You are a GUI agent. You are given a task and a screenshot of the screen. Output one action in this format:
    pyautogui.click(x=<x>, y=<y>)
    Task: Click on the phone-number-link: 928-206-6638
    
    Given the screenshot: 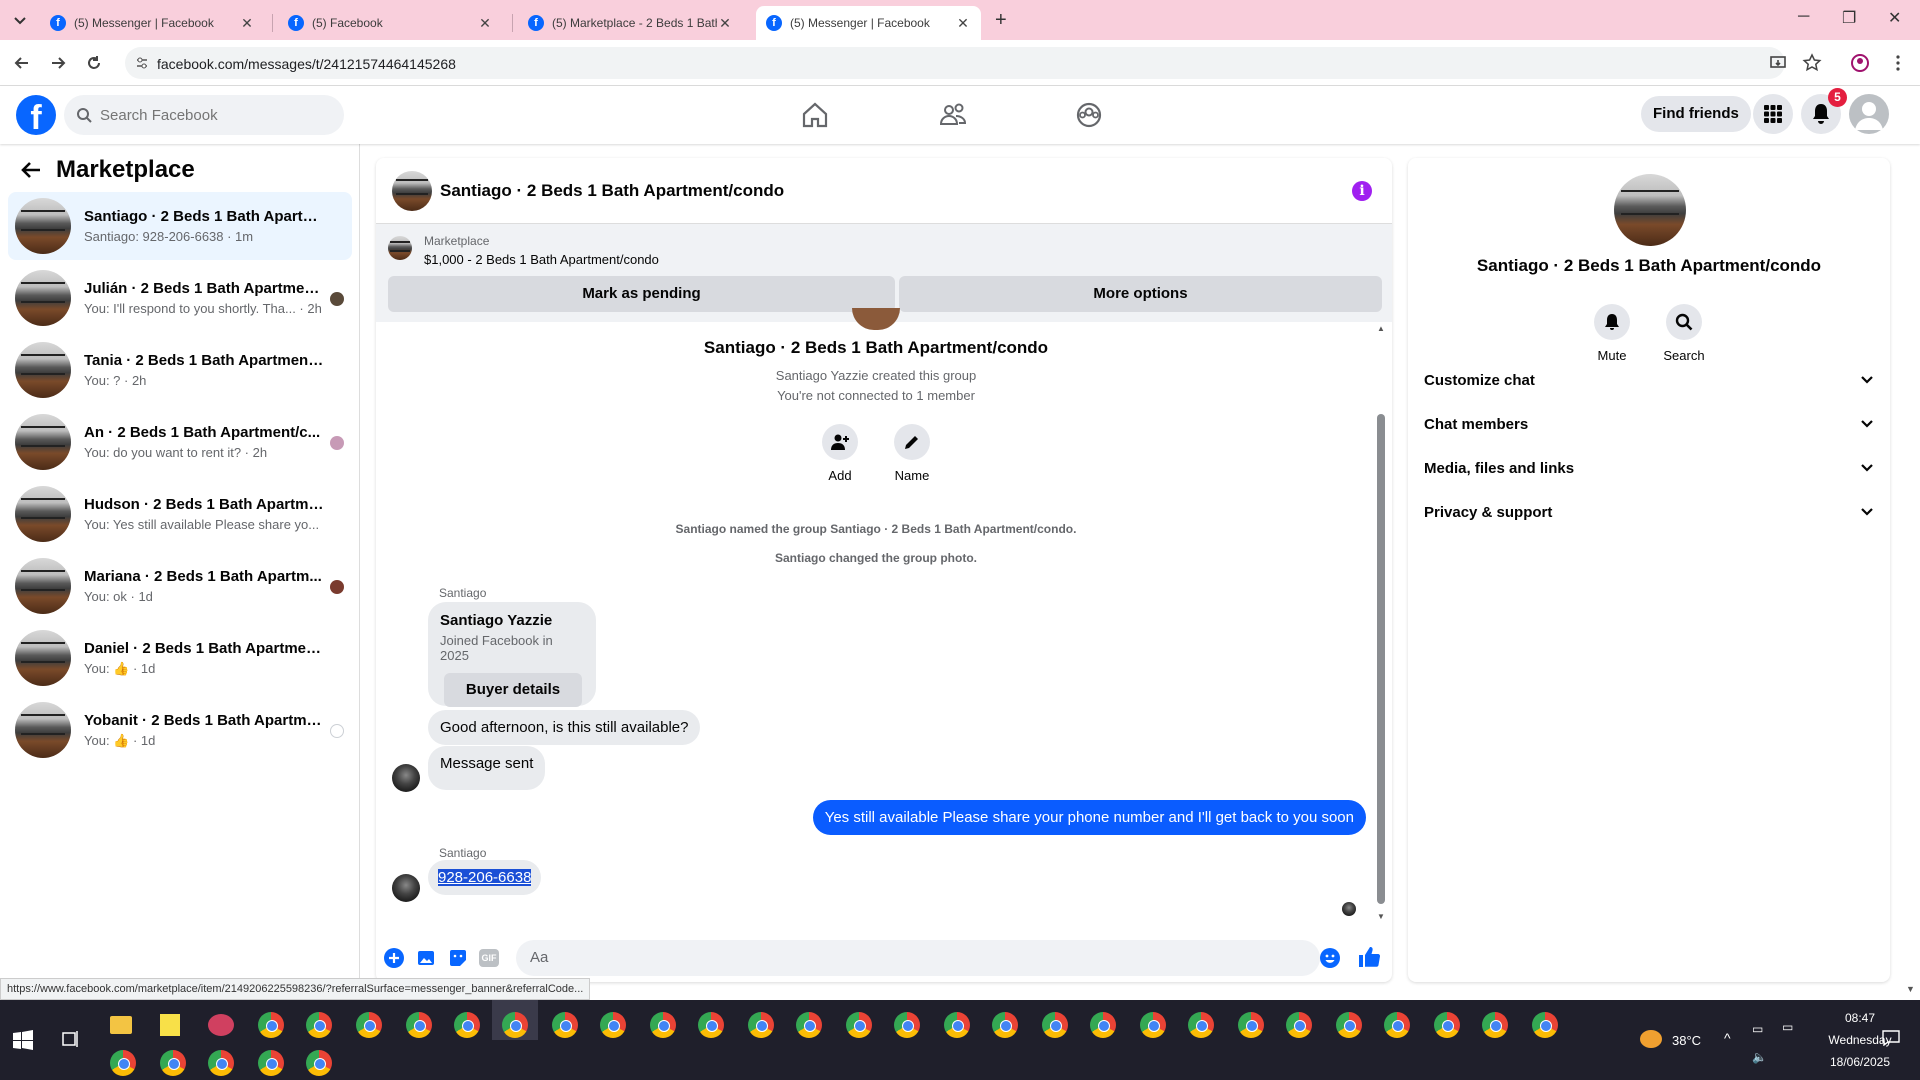 What is the action you would take?
    pyautogui.click(x=485, y=877)
    